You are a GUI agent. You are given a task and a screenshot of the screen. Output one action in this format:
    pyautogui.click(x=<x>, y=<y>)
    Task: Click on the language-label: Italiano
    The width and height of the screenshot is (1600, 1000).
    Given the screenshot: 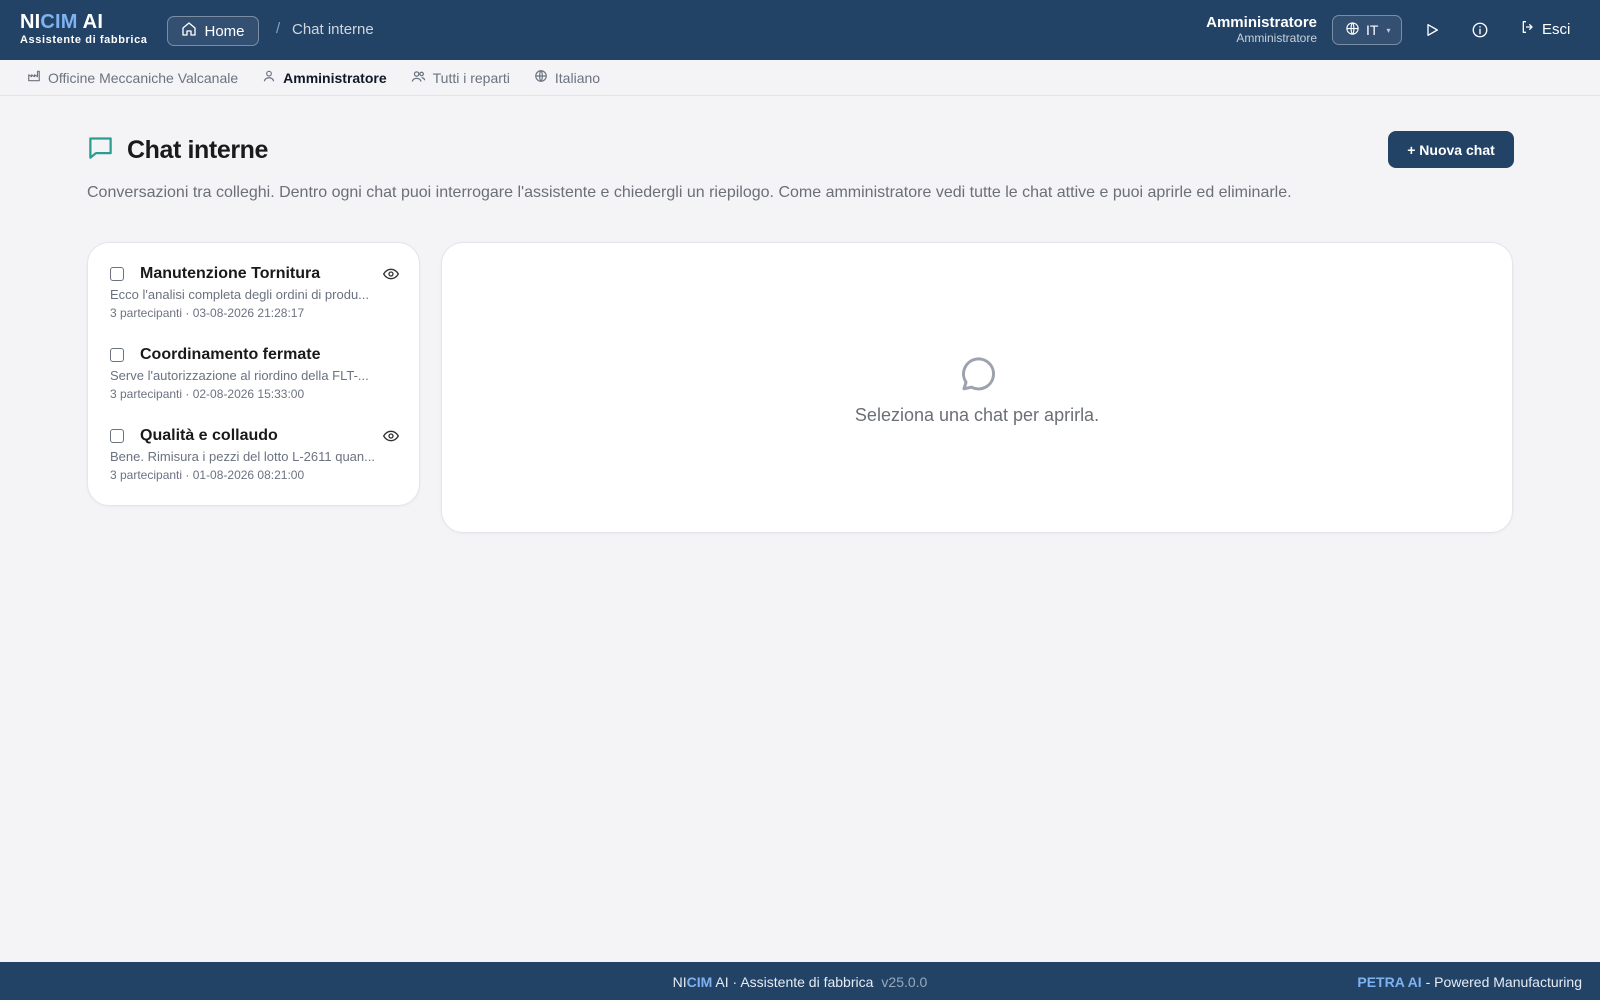 What is the action you would take?
    pyautogui.click(x=577, y=77)
    